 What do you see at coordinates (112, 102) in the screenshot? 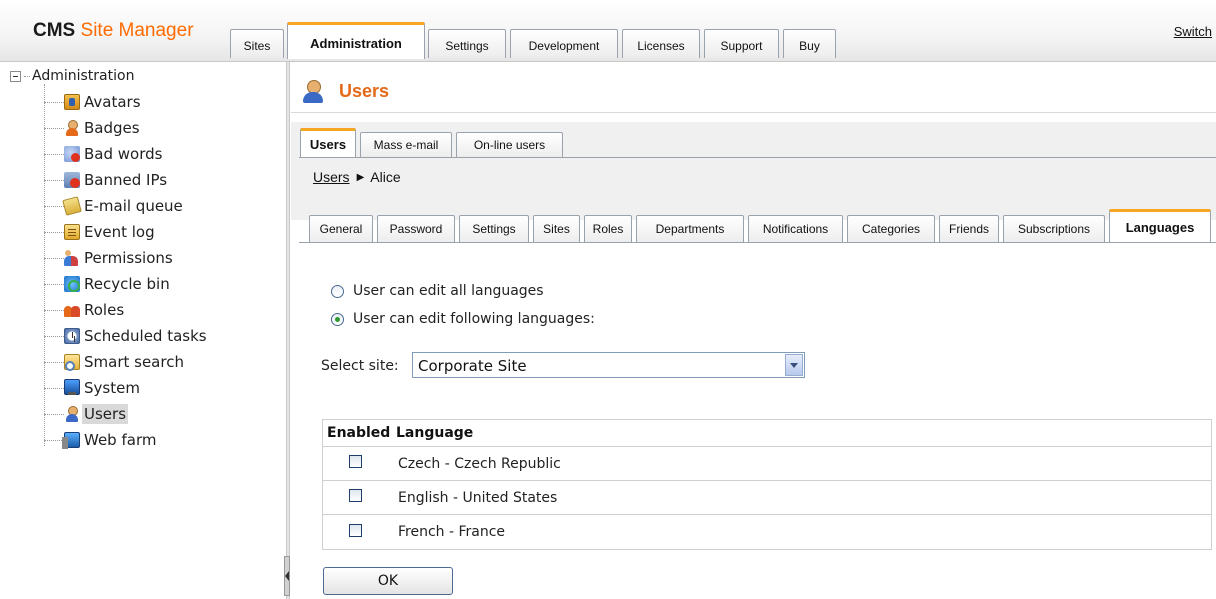
I see `tree-item-label: Avatars` at bounding box center [112, 102].